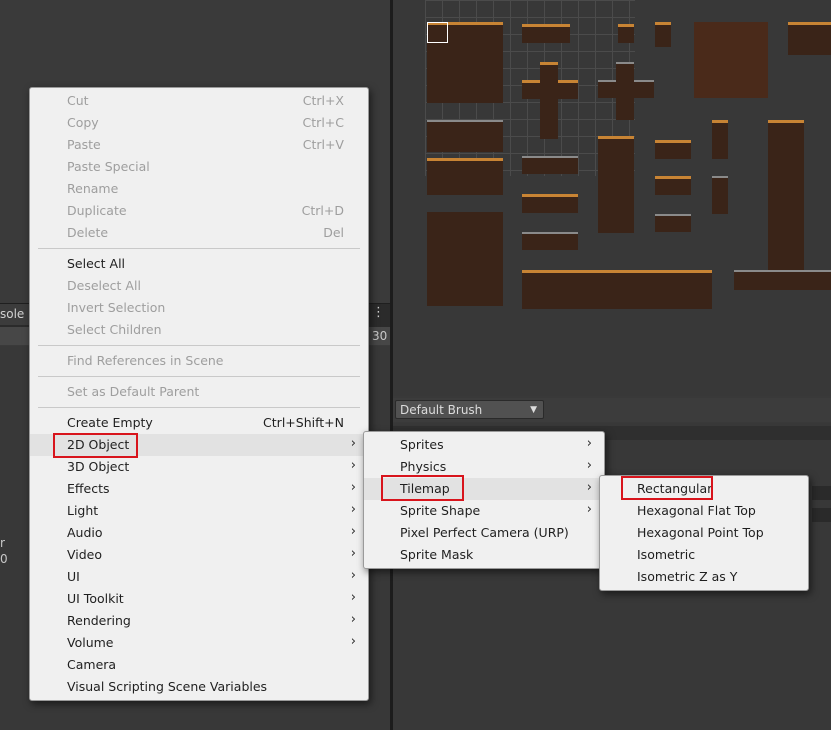  What do you see at coordinates (199, 123) in the screenshot?
I see `menu-item-copy: Copy Ctrl+C` at bounding box center [199, 123].